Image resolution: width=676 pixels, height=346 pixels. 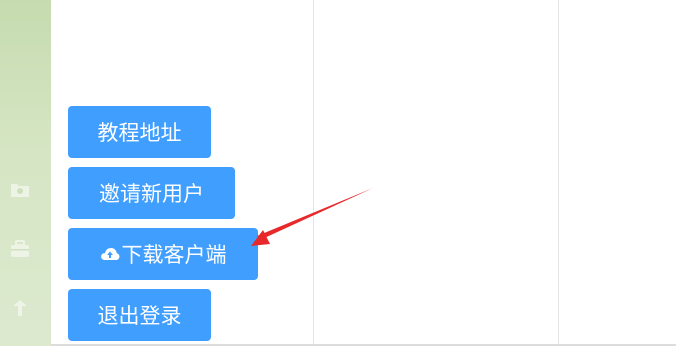 I want to click on download-client-label: 下载客户端, so click(x=174, y=255).